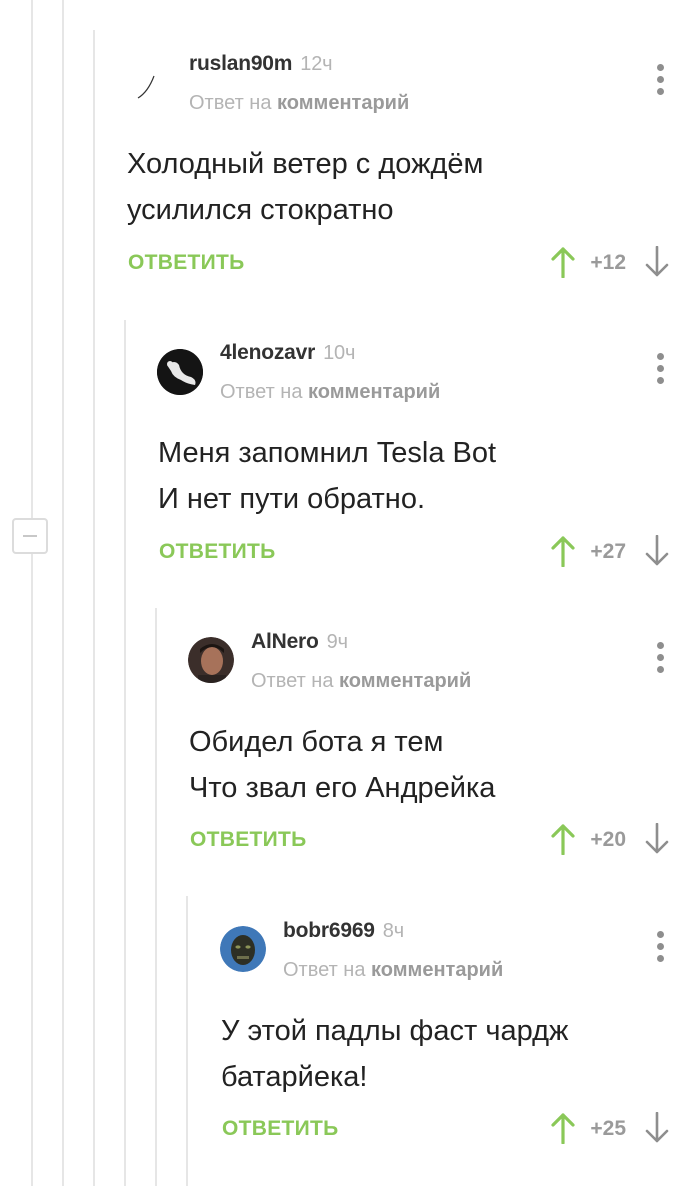  Describe the element at coordinates (608, 262) in the screenshot. I see `vote-score: +12` at that location.